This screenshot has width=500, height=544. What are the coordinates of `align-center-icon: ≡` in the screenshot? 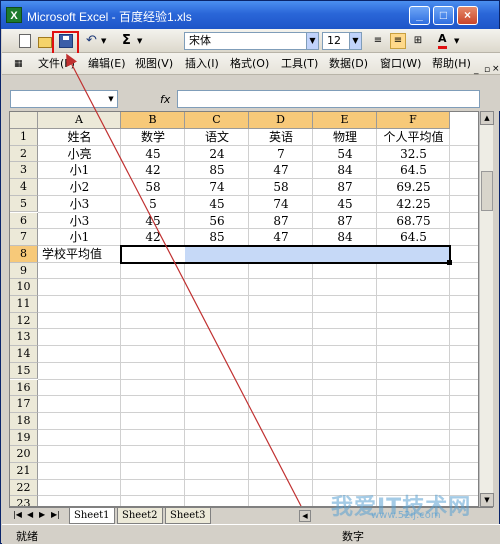 It's located at (398, 41).